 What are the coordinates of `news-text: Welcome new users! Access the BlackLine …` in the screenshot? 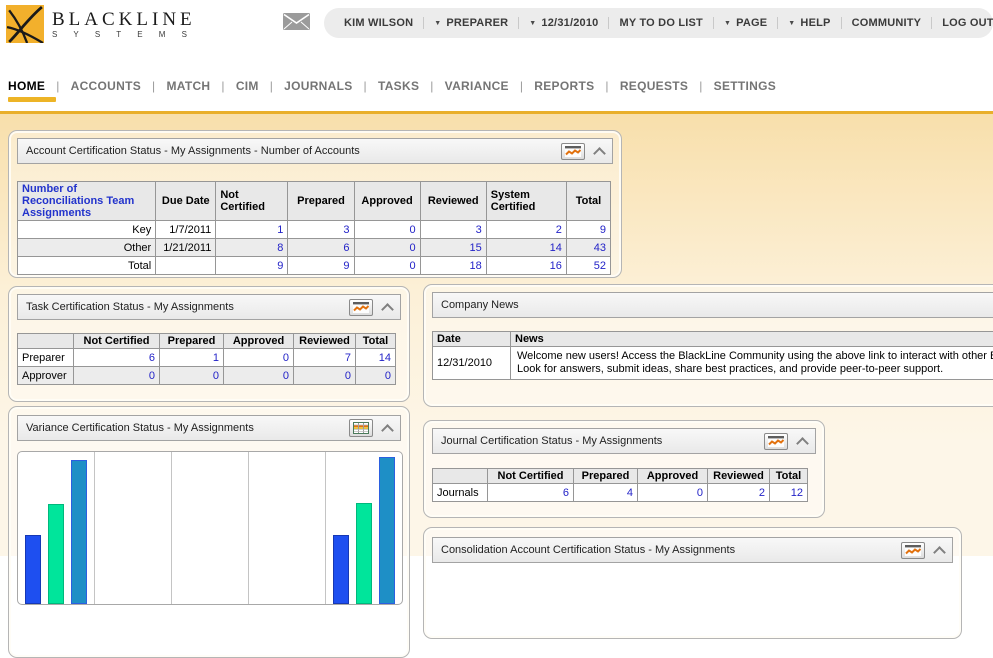 It's located at (752, 363).